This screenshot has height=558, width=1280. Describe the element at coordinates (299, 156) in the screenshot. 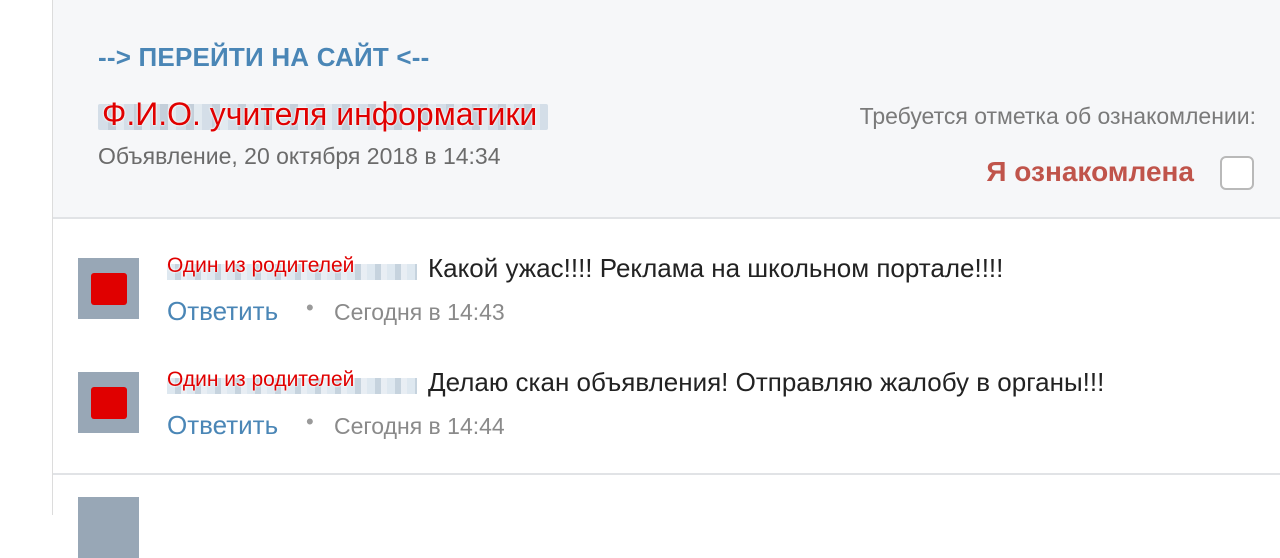

I see `announcement-date: Объявление, 20 октября 2018 в 14:34` at that location.